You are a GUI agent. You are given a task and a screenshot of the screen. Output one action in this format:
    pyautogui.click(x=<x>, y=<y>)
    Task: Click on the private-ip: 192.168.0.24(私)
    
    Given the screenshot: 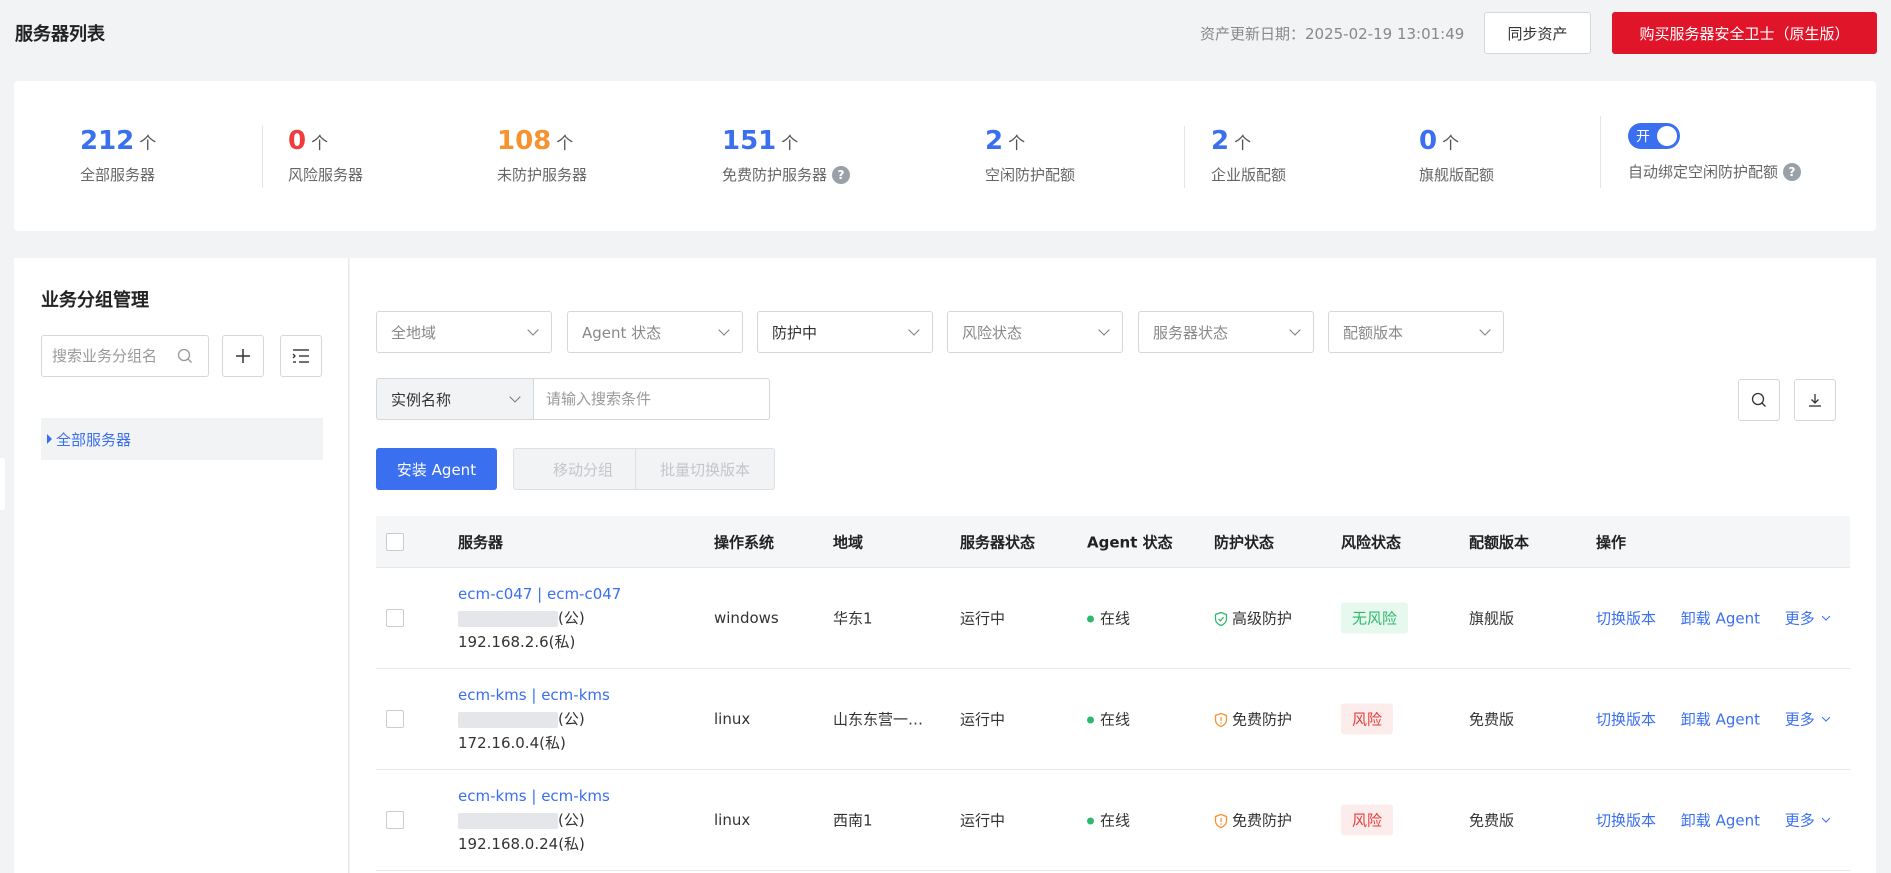 What is the action you would take?
    pyautogui.click(x=521, y=844)
    